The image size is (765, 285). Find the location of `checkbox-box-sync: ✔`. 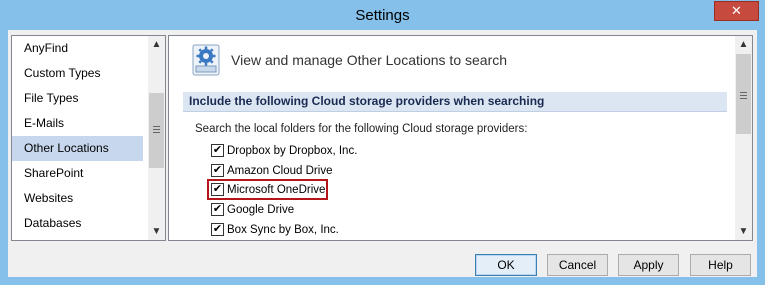

checkbox-box-sync: ✔ is located at coordinates (217, 229).